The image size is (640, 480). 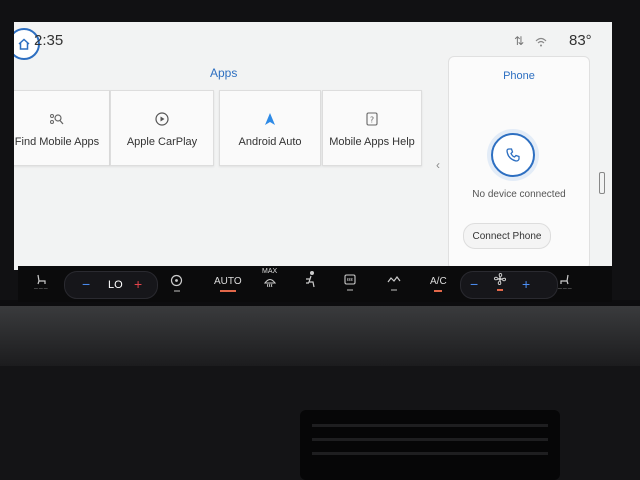 What do you see at coordinates (270, 271) in the screenshot?
I see `max-label: MAX` at bounding box center [270, 271].